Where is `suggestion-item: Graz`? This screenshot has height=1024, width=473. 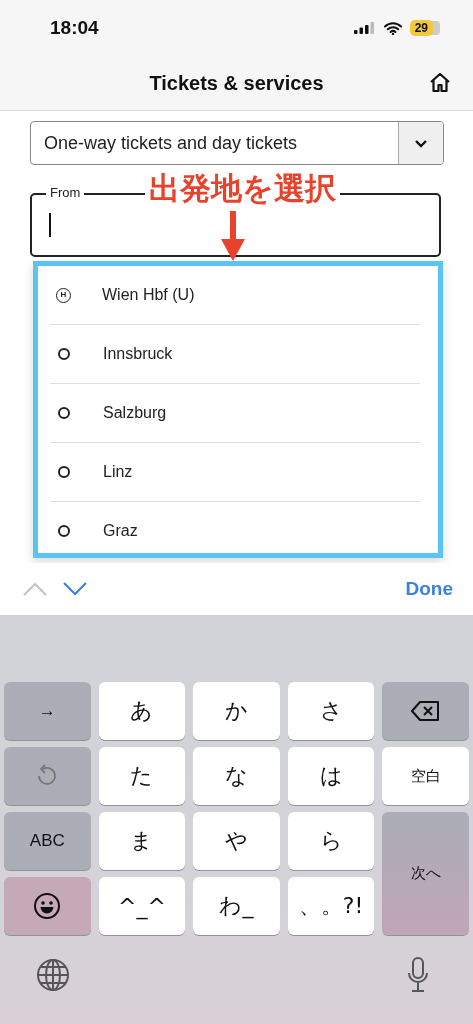
suggestion-item: Graz is located at coordinates (235, 527).